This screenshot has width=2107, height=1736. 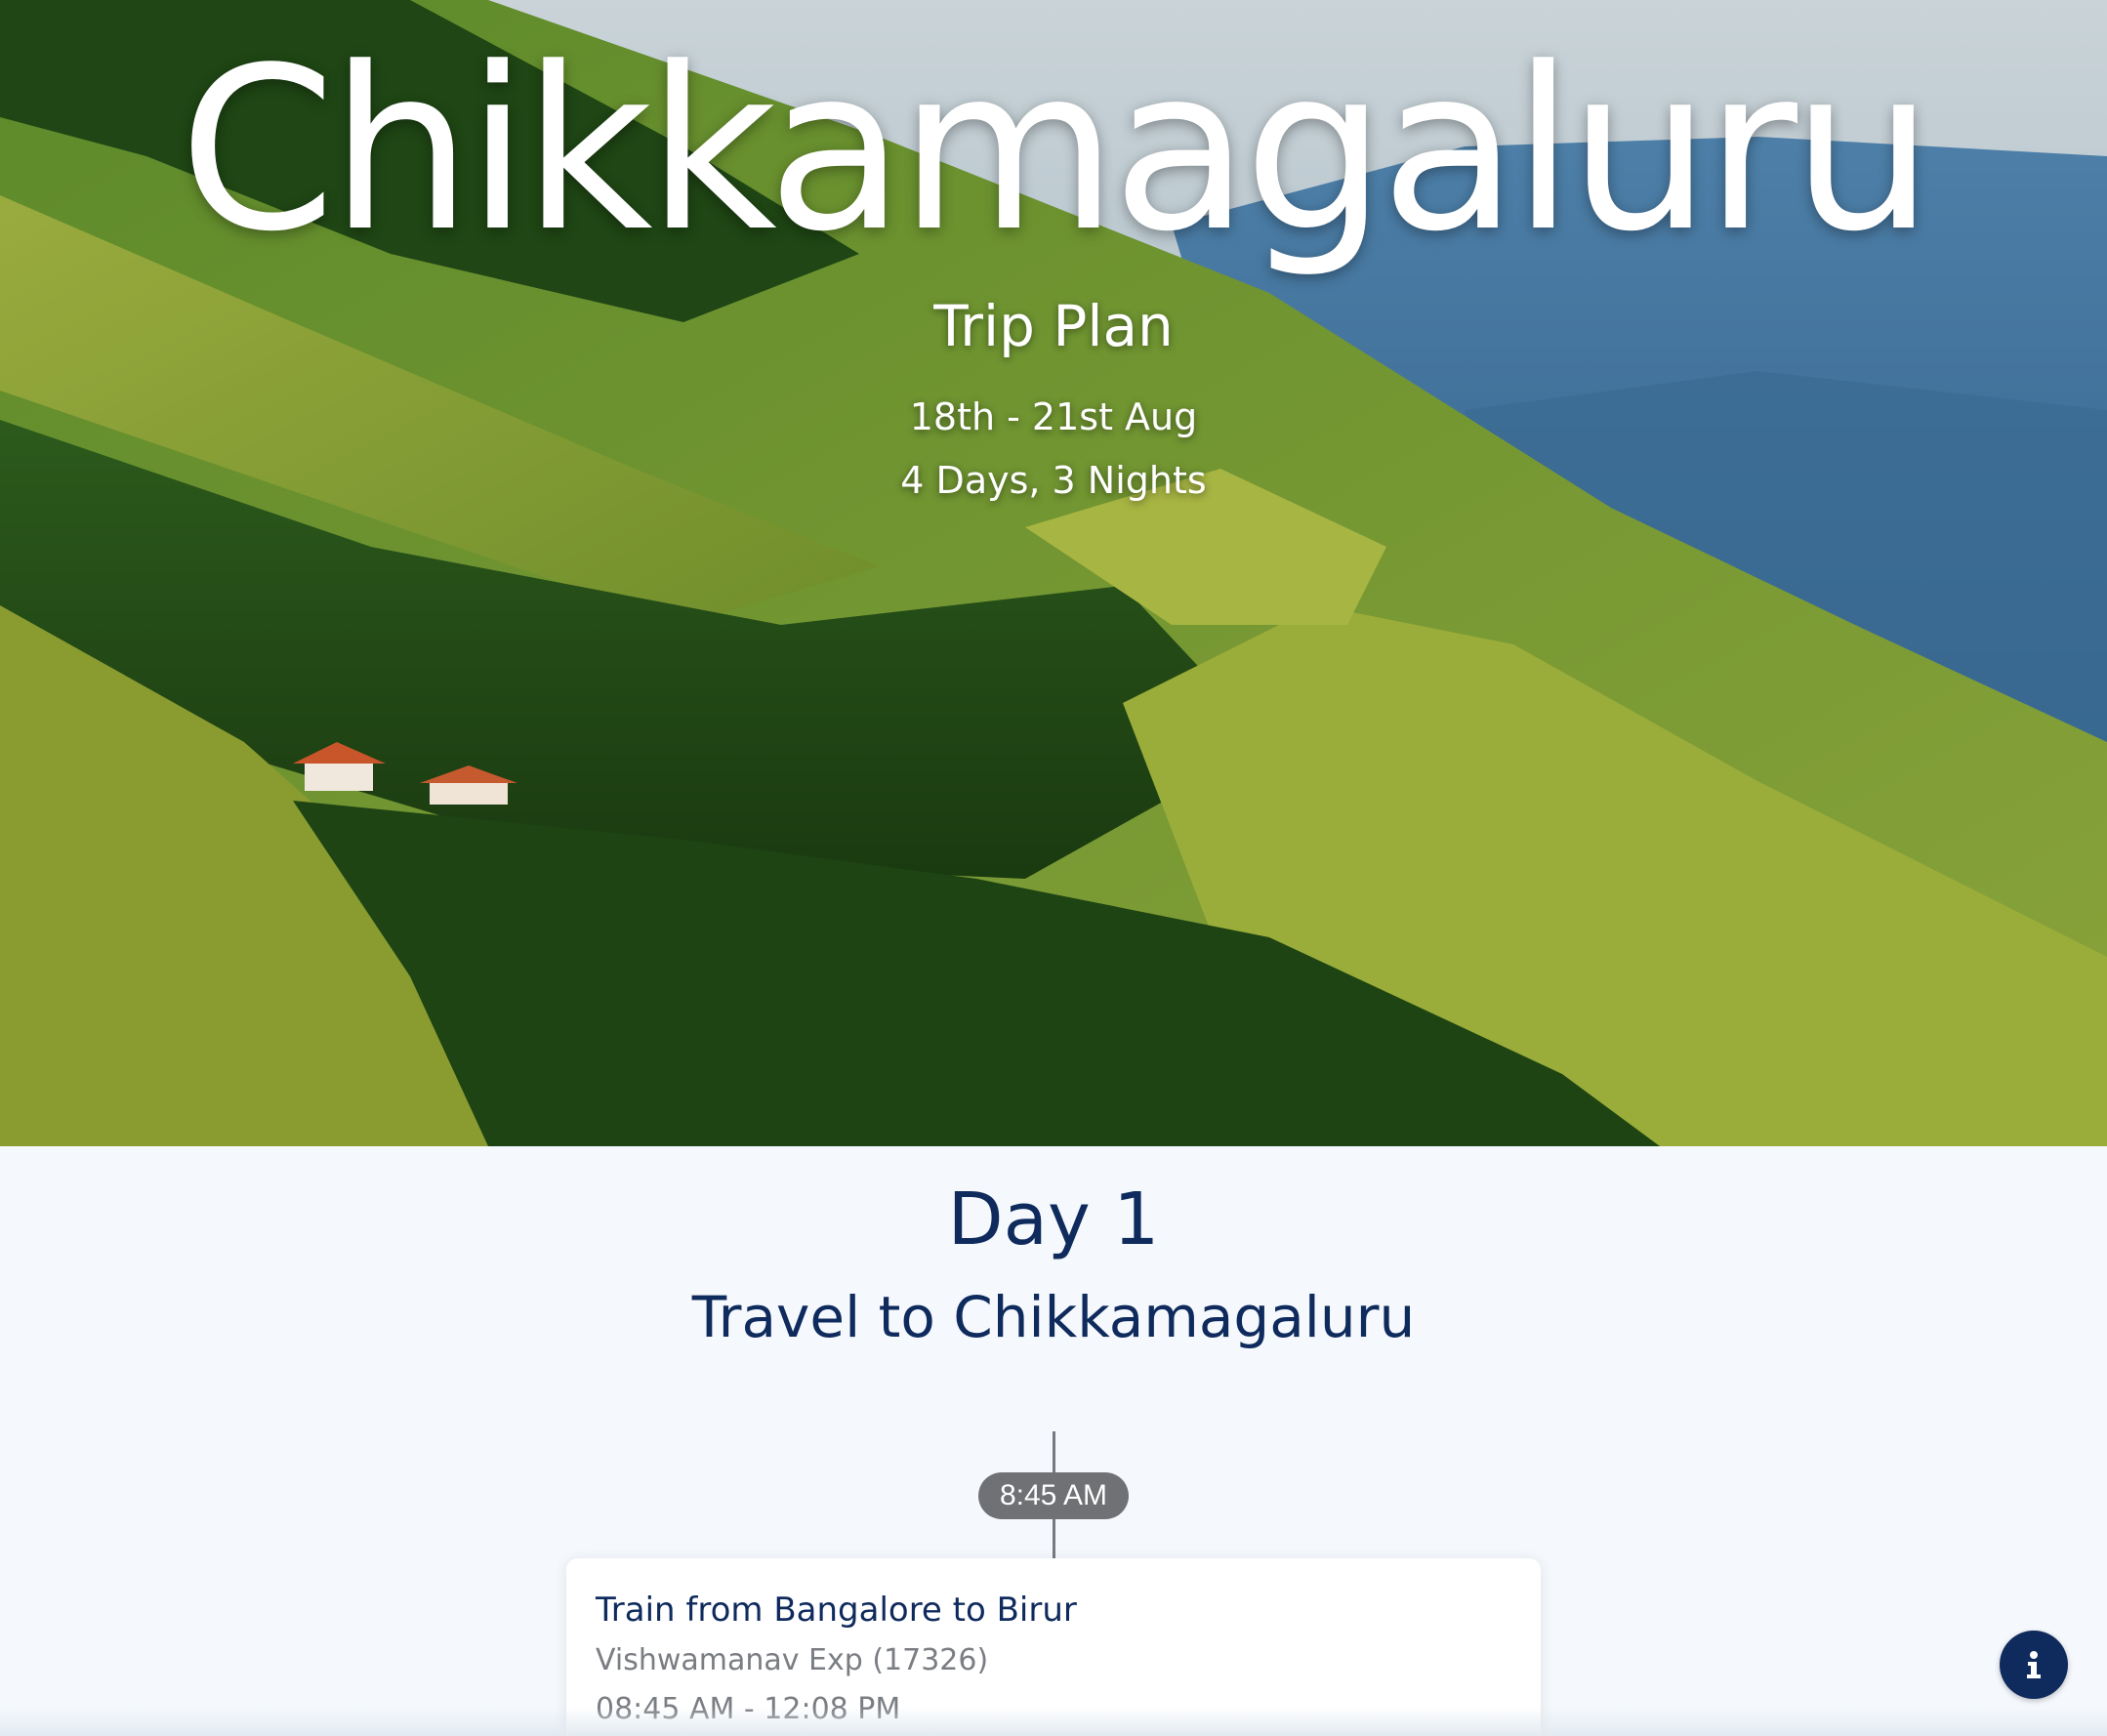 I want to click on day-heading: Day 1, so click(x=1053, y=1219).